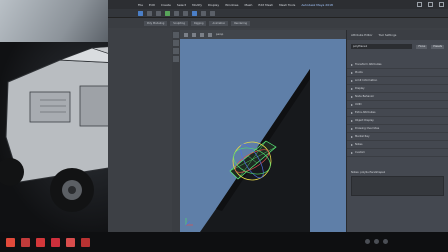  Describe the element at coordinates (397, 105) in the screenshot. I see `attr-section: UUID` at that location.